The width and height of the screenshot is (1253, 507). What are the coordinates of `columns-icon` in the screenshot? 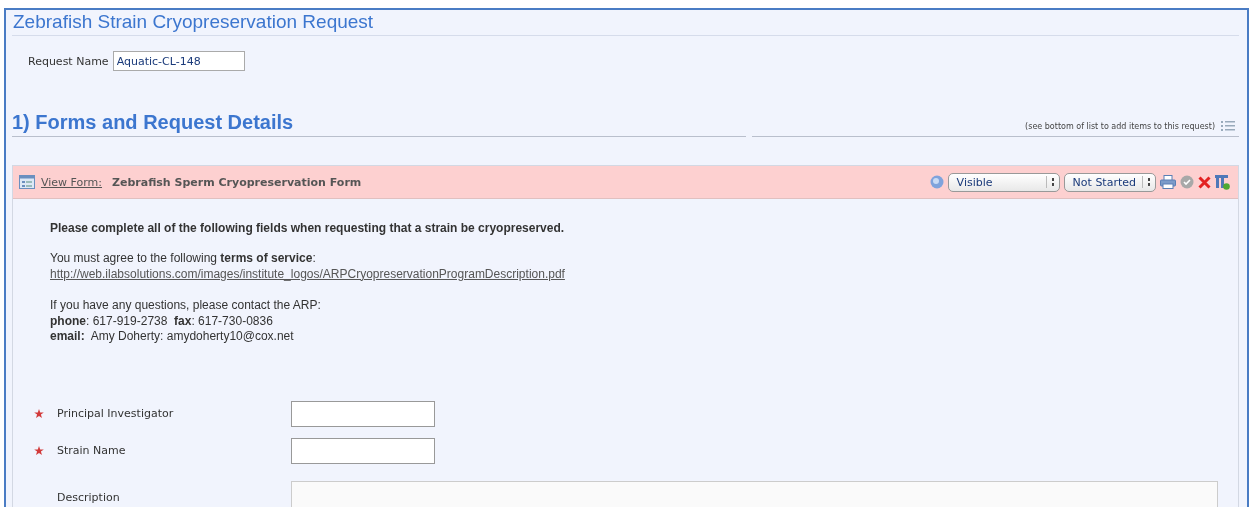 It's located at (1222, 182).